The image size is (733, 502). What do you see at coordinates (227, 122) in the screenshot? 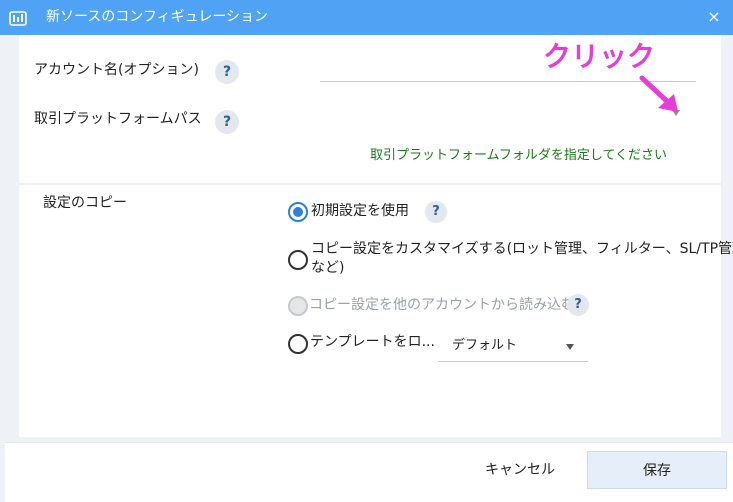
I see `platform-path-help-icon: ?` at bounding box center [227, 122].